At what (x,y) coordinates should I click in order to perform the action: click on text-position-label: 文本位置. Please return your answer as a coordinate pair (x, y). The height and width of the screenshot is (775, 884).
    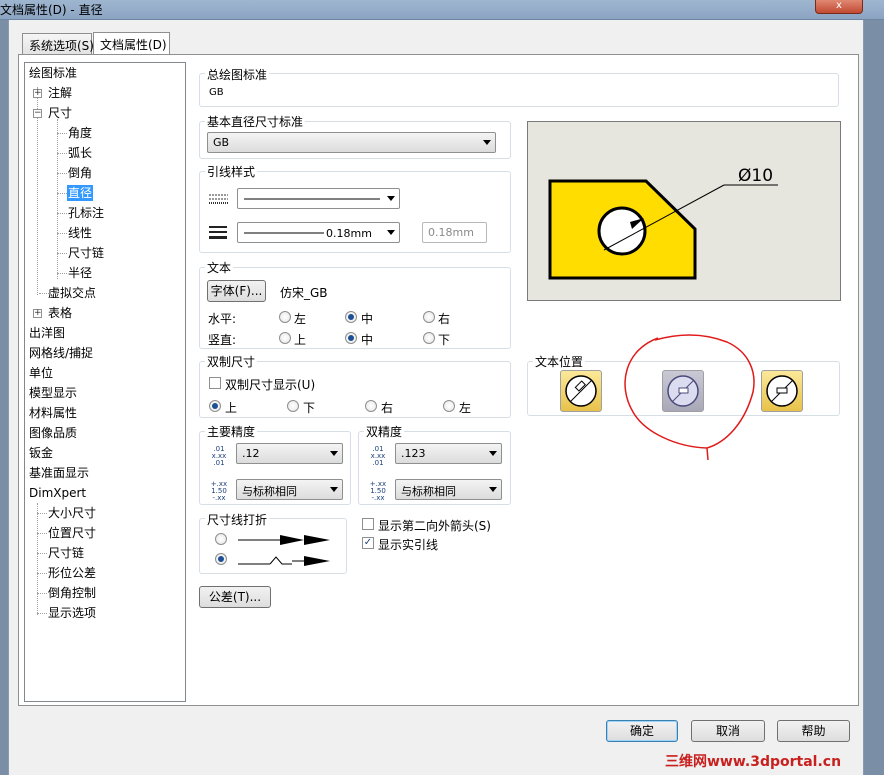
    Looking at the image, I should click on (559, 361).